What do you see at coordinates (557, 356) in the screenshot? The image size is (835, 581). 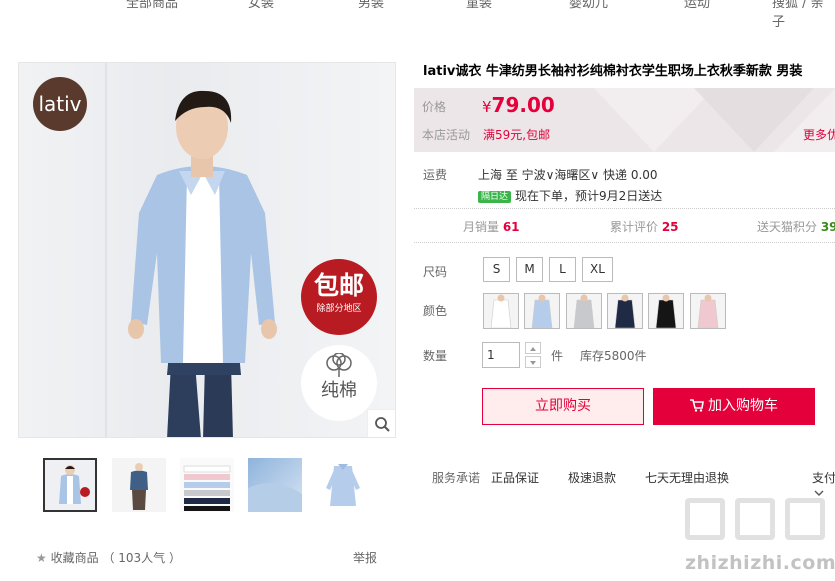 I see `quantity-unit: 件` at bounding box center [557, 356].